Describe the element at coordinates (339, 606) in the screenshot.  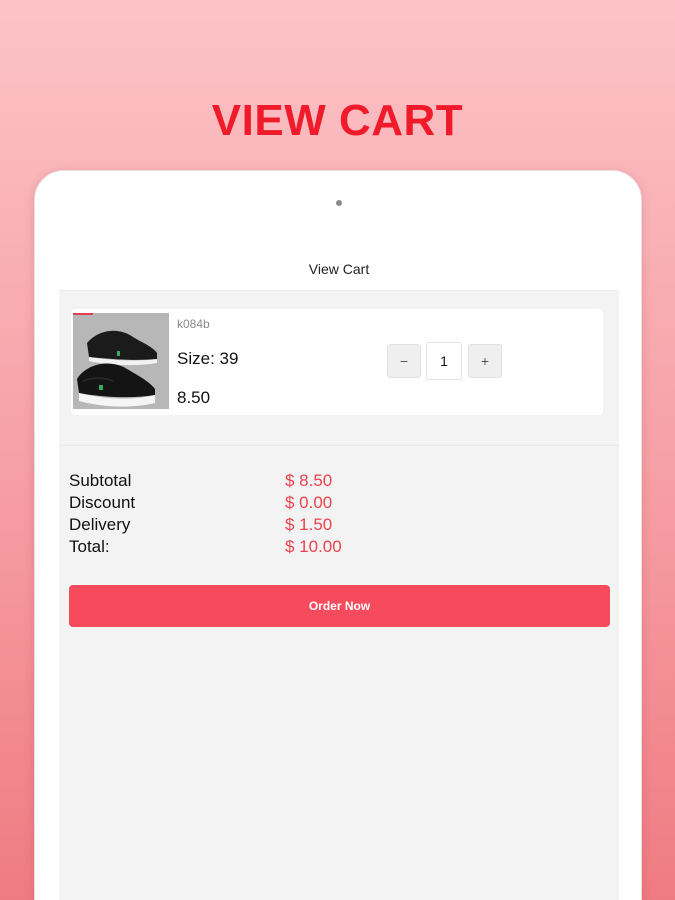
I see `order-now-button: Order Now` at that location.